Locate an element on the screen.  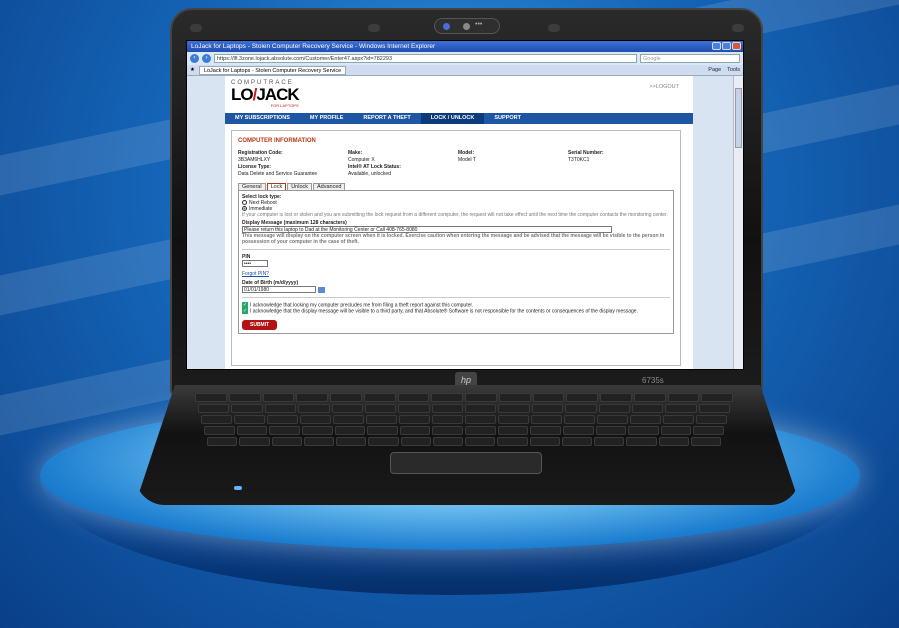
nav-report-theft: REPORT A THEFT is located at coordinates (386, 118).